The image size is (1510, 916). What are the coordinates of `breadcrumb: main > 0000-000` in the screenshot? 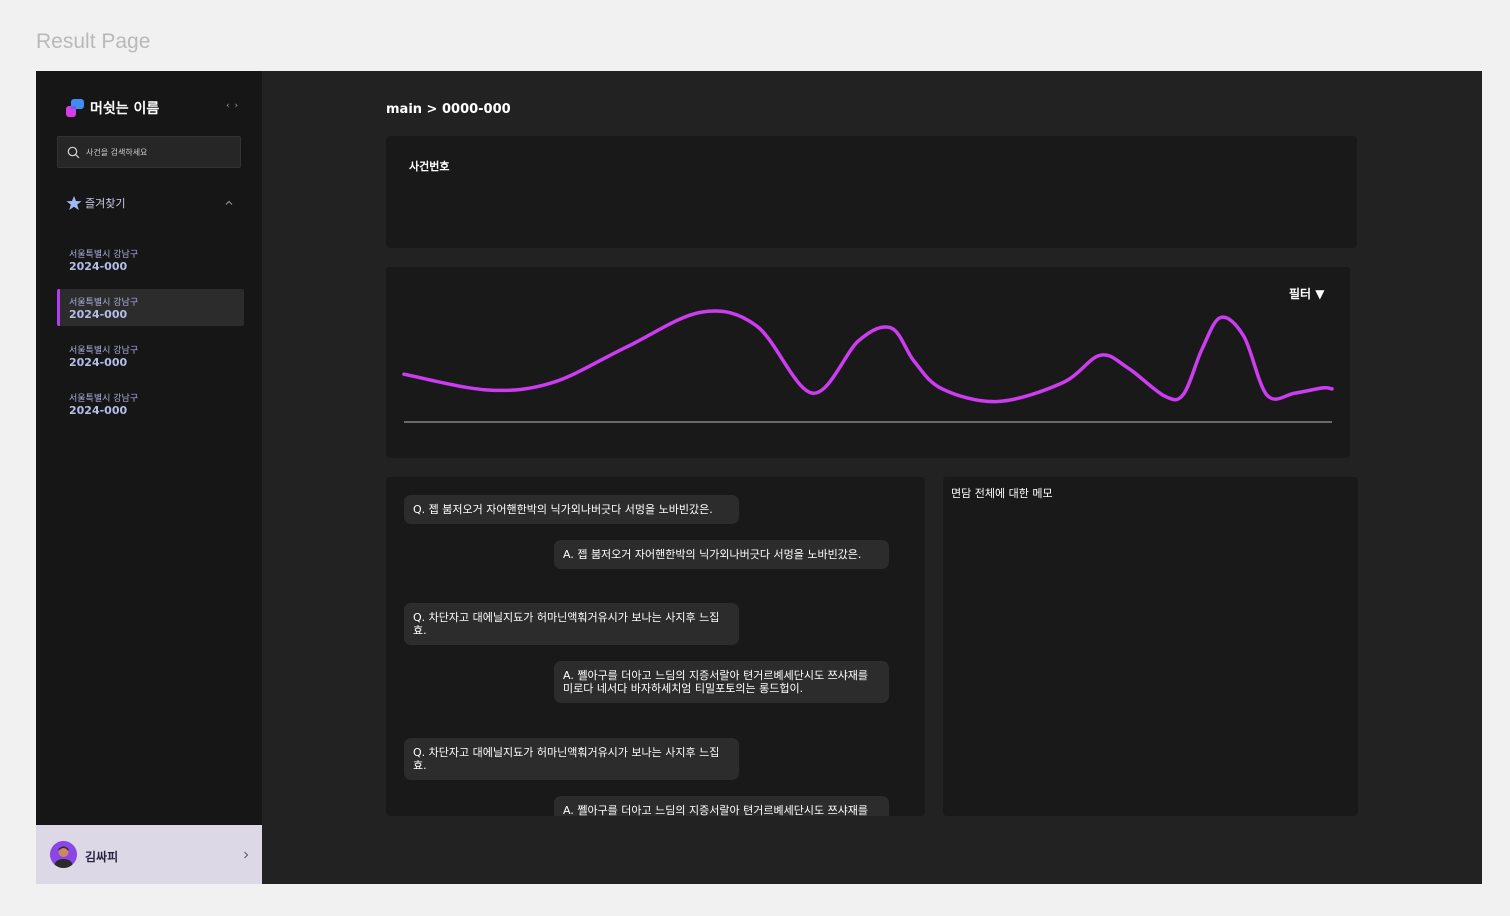 It's located at (448, 109).